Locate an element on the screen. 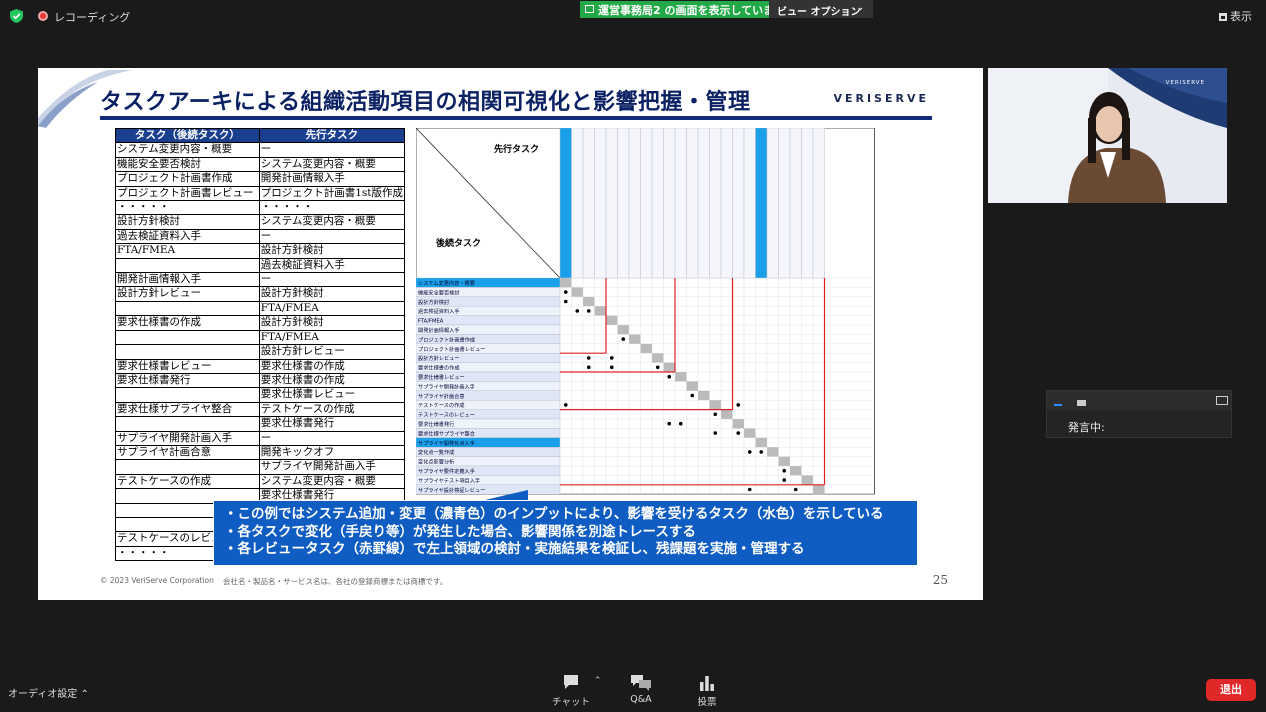 Image resolution: width=1266 pixels, height=712 pixels. table-row: FTA/FMEA 設計方針検討 is located at coordinates (260, 251).